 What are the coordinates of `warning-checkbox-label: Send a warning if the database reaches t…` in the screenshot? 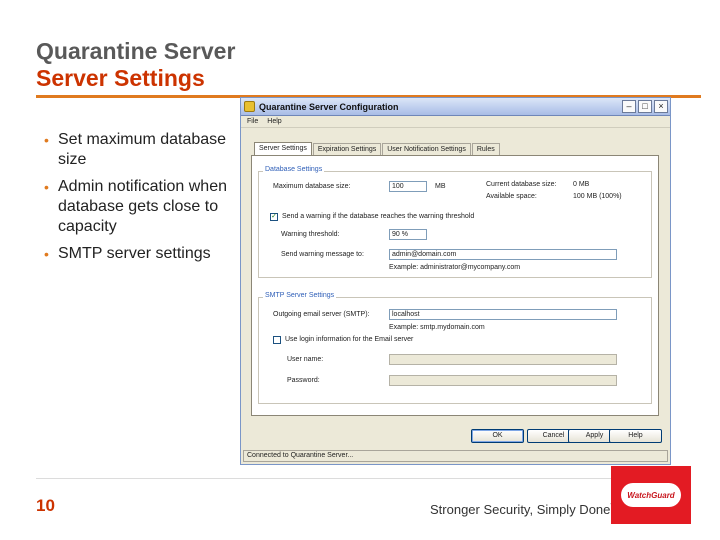 It's located at (378, 216).